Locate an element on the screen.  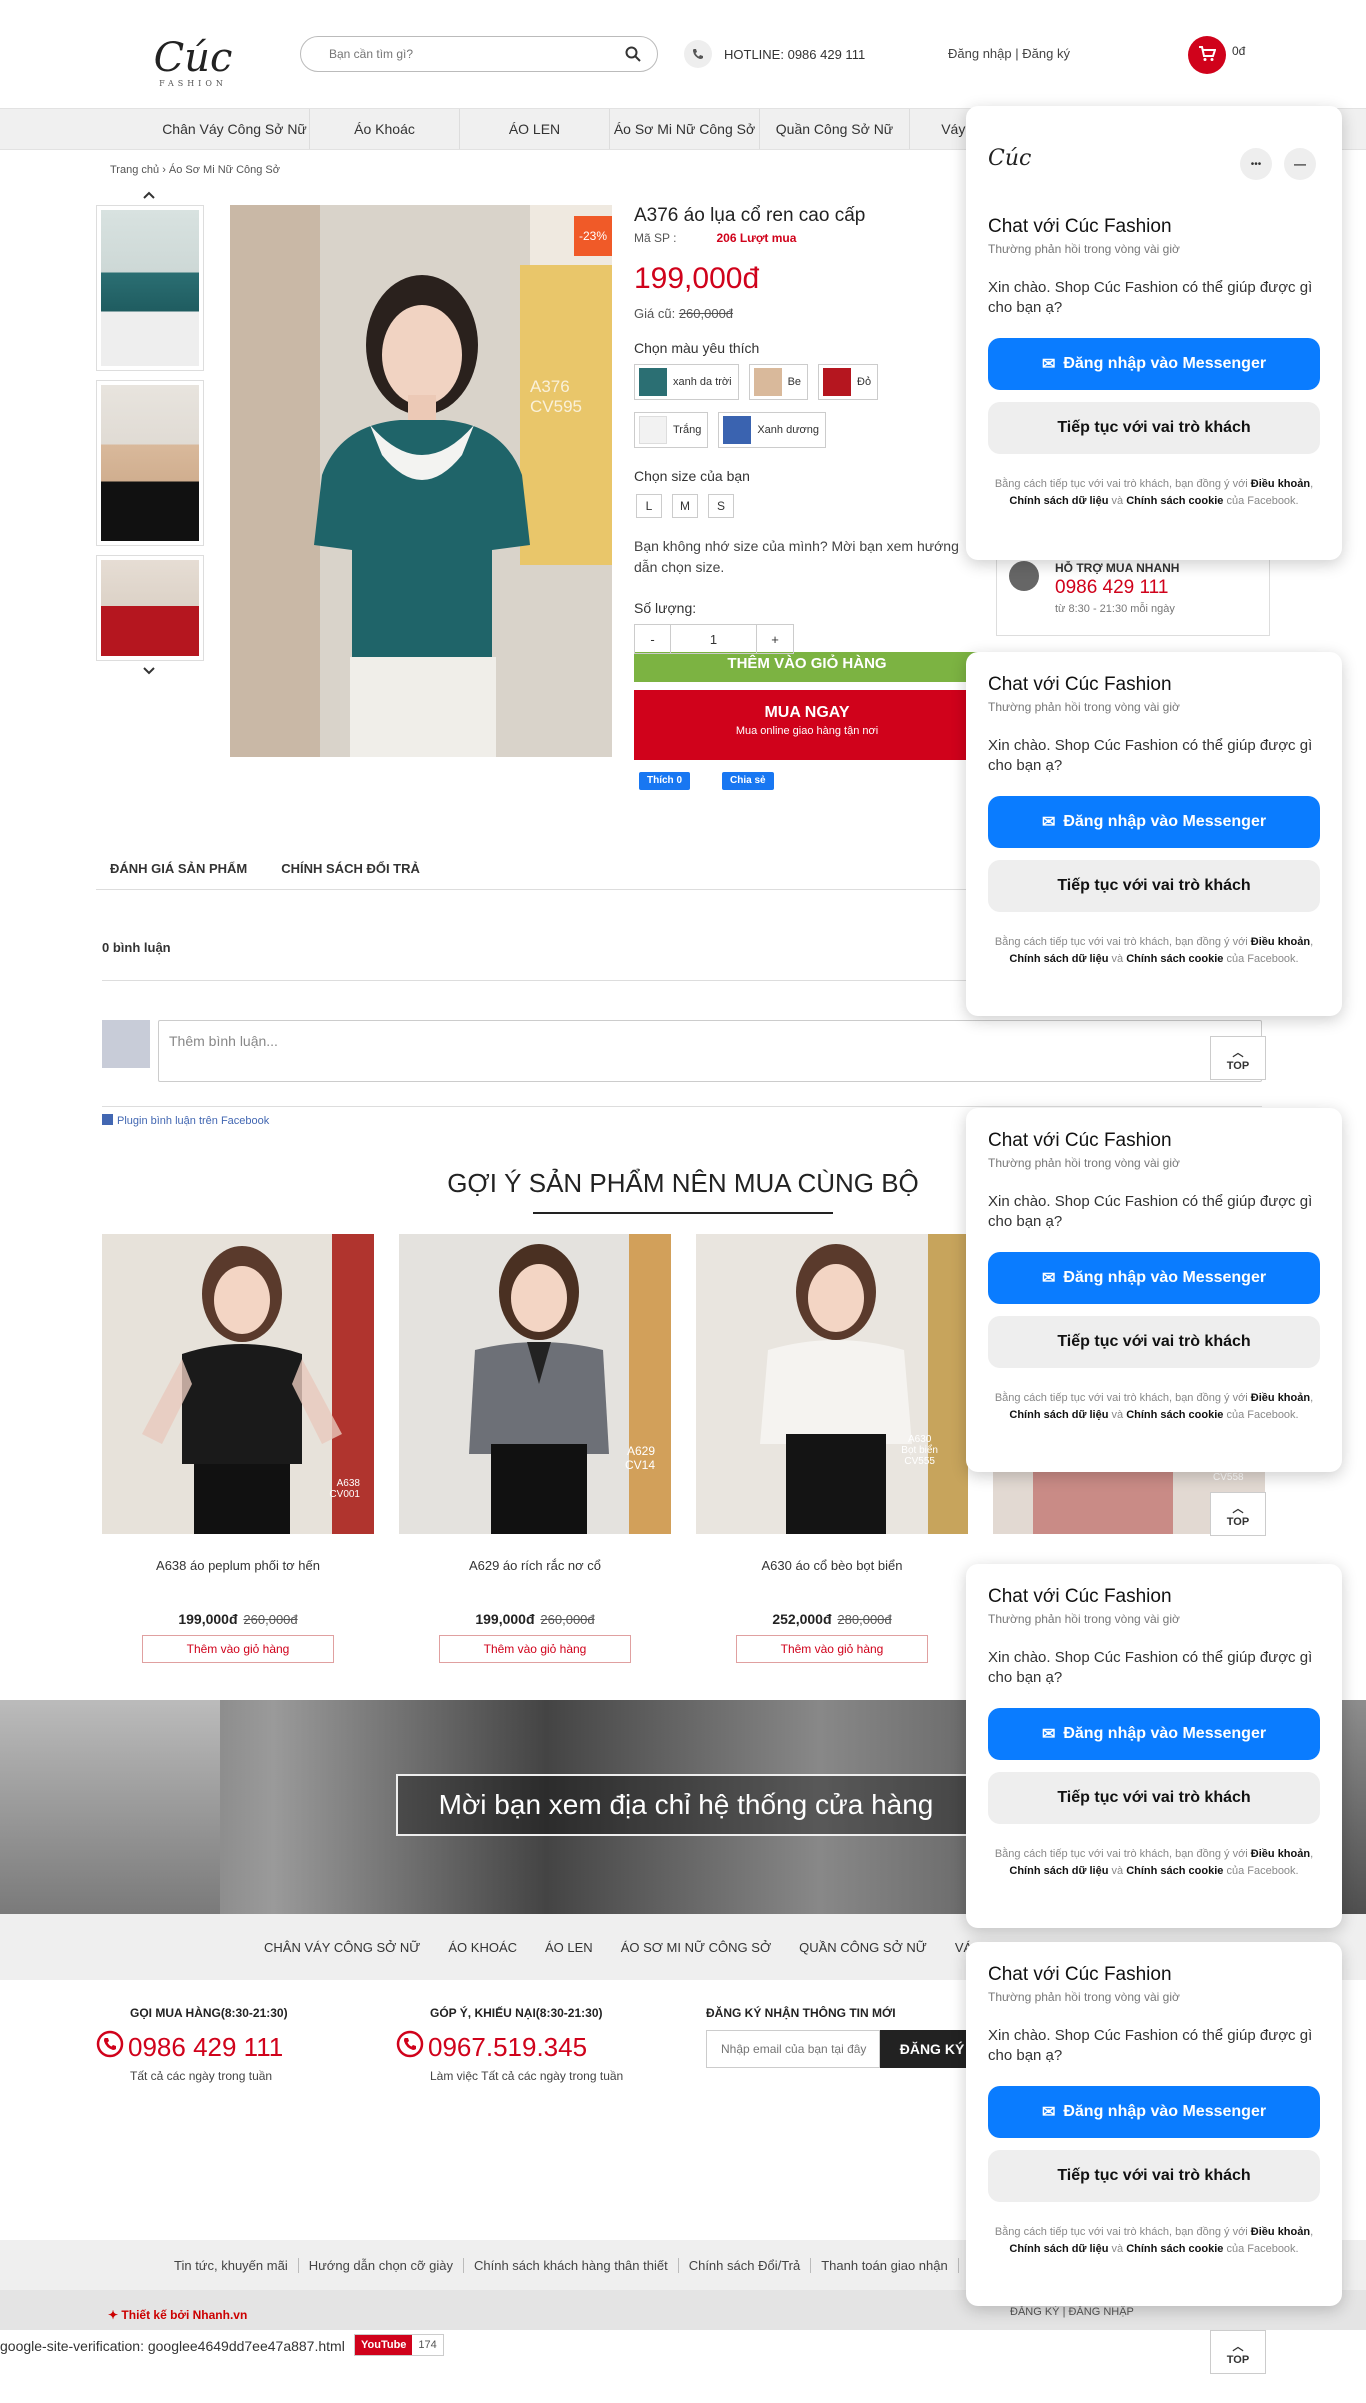
tab-return-policy: CHÍNH SÁCH ĐỔI TRẢ is located at coordinates (350, 870).